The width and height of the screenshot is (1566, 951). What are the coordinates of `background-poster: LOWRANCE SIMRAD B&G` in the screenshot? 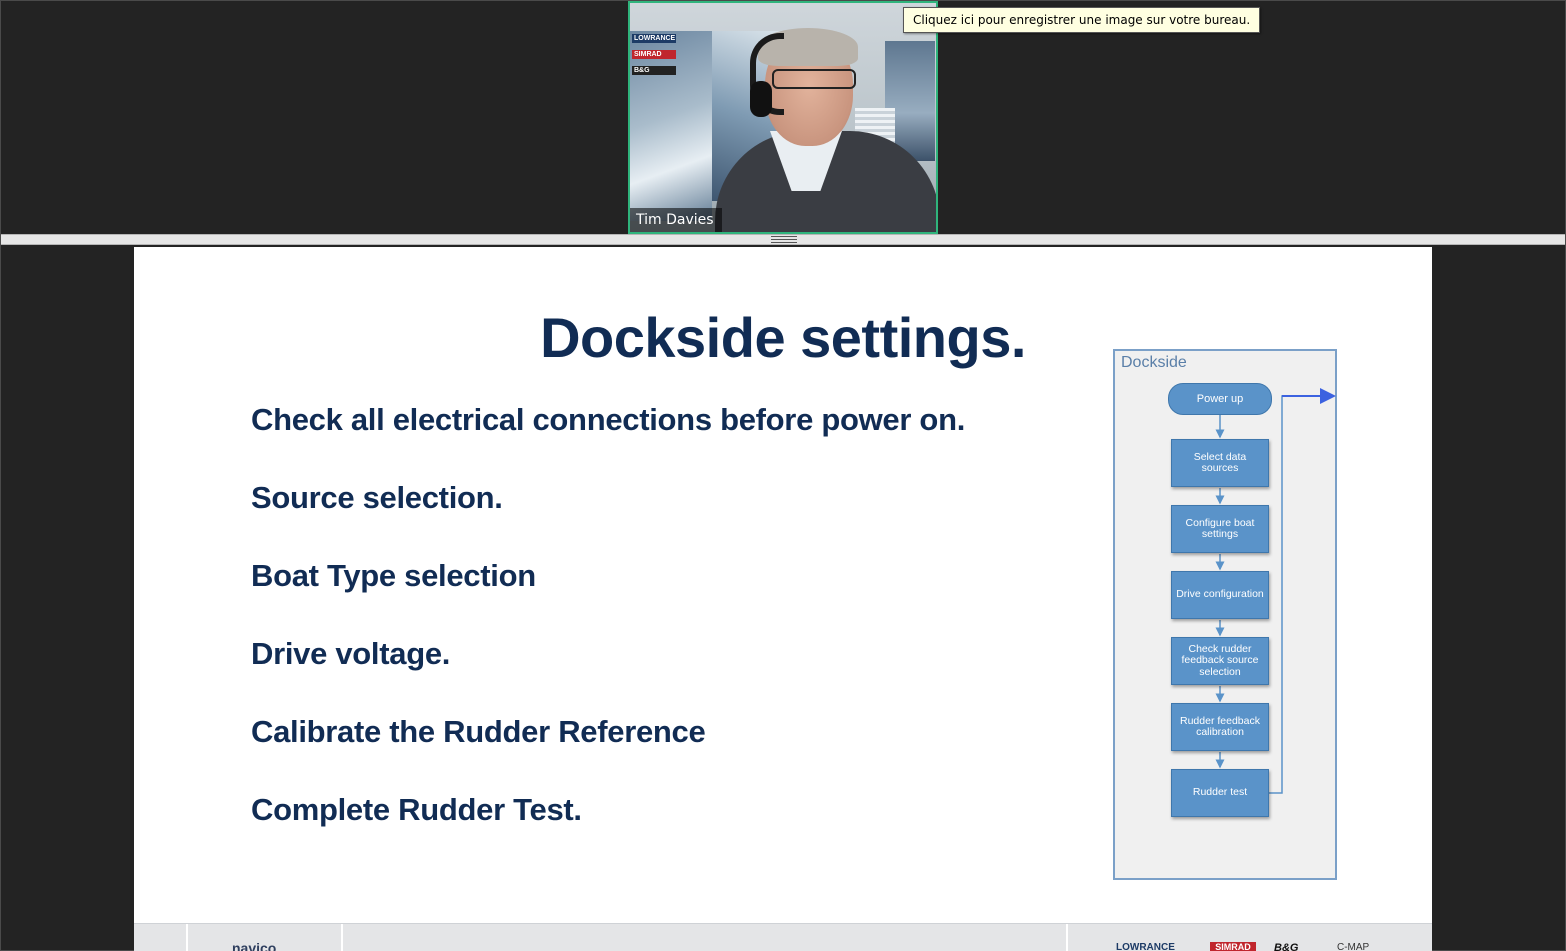 It's located at (671, 126).